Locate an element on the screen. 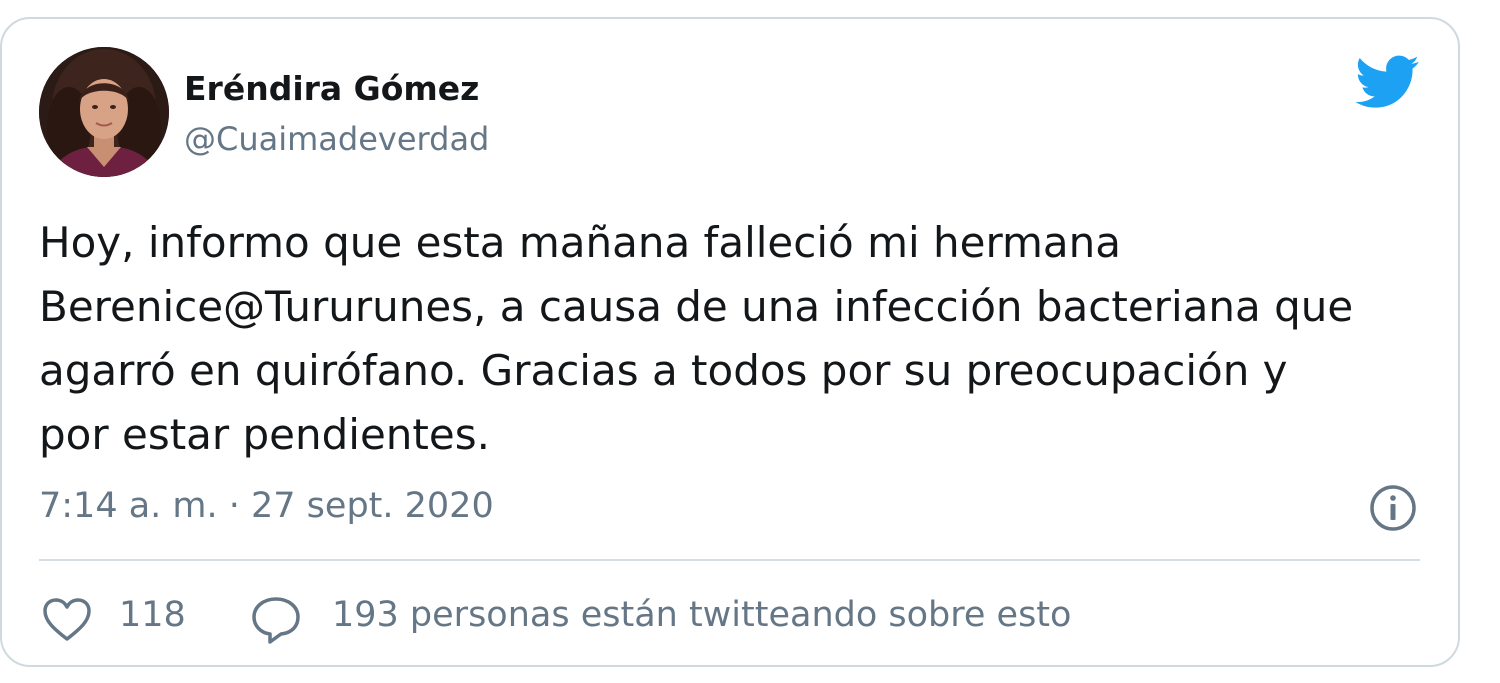 The width and height of the screenshot is (1500, 683). info-icon is located at coordinates (1393, 508).